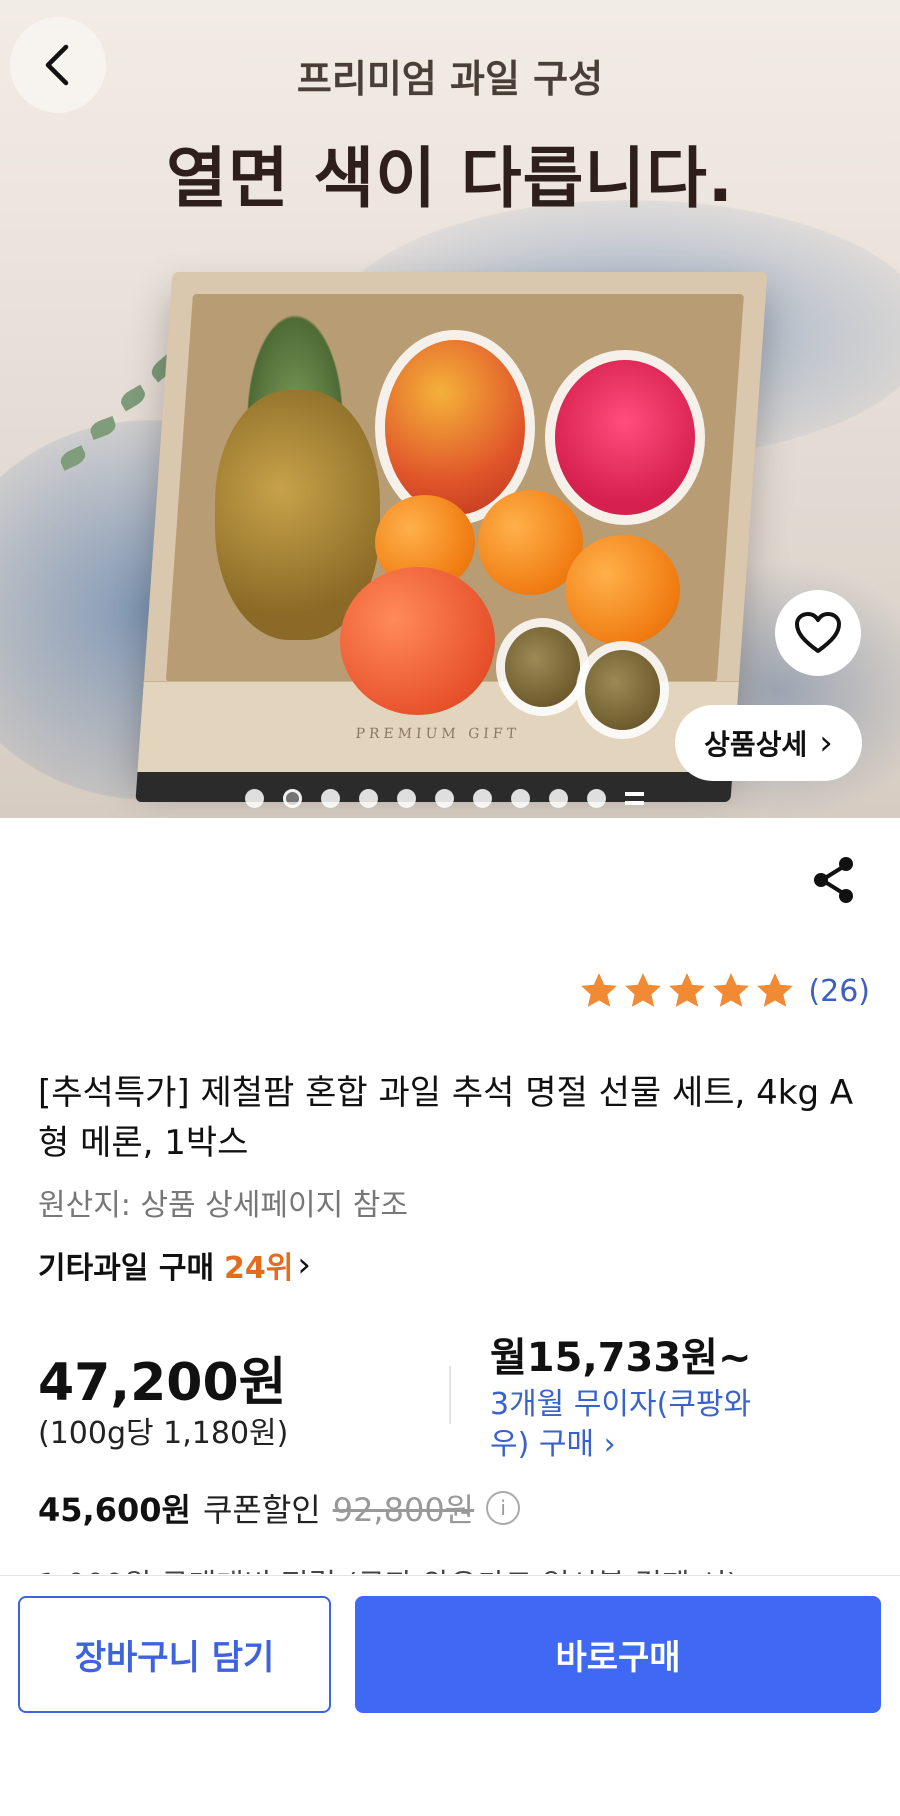 The image size is (900, 1816). What do you see at coordinates (292, 798) in the screenshot?
I see `carousel-dot-active` at bounding box center [292, 798].